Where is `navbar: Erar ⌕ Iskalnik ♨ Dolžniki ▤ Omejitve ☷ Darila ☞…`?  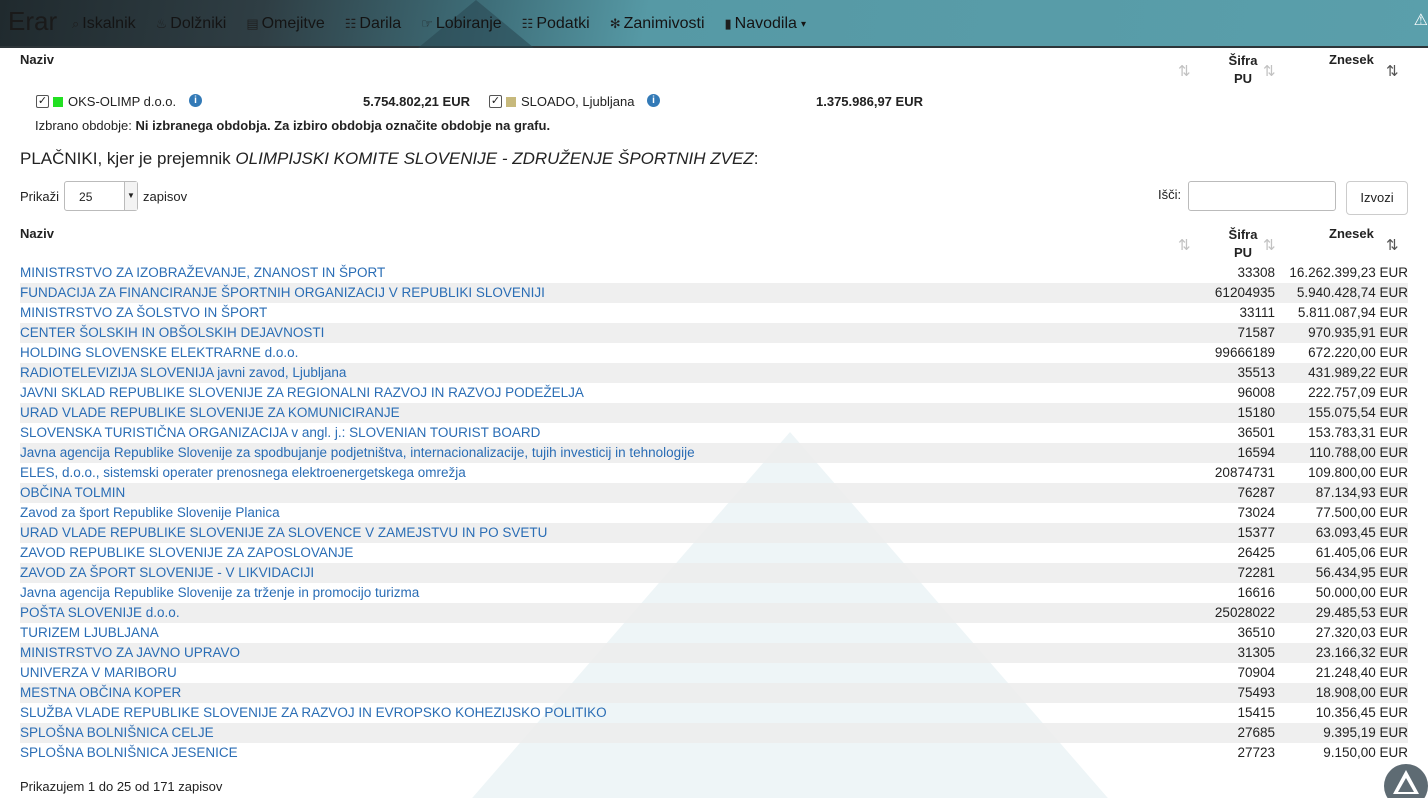 navbar: Erar ⌕ Iskalnik ♨ Dolžniki ▤ Omejitve ☷ Darila ☞… is located at coordinates (714, 24).